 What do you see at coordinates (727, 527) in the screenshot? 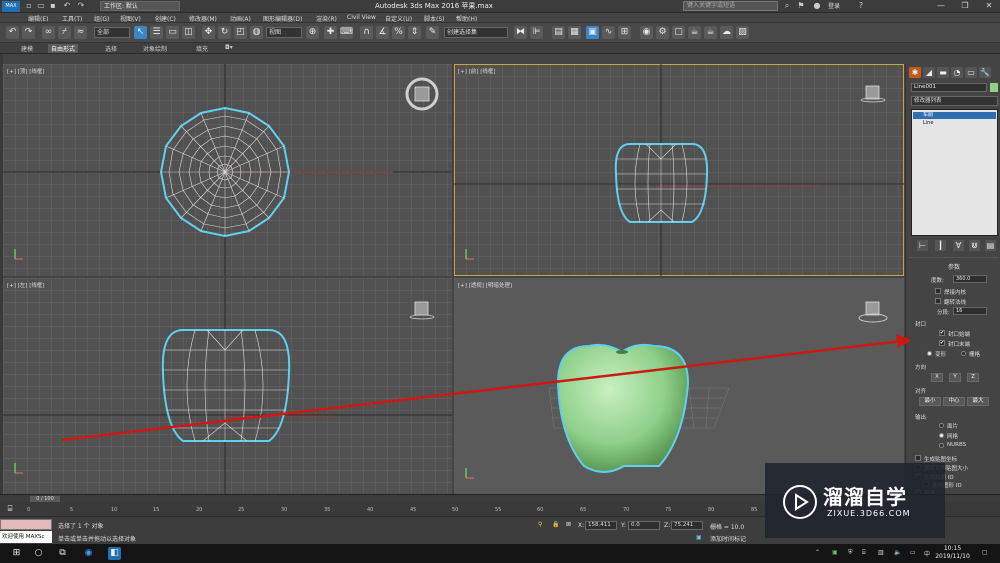
I see `grid-size: 栅格 = 10.0` at bounding box center [727, 527].